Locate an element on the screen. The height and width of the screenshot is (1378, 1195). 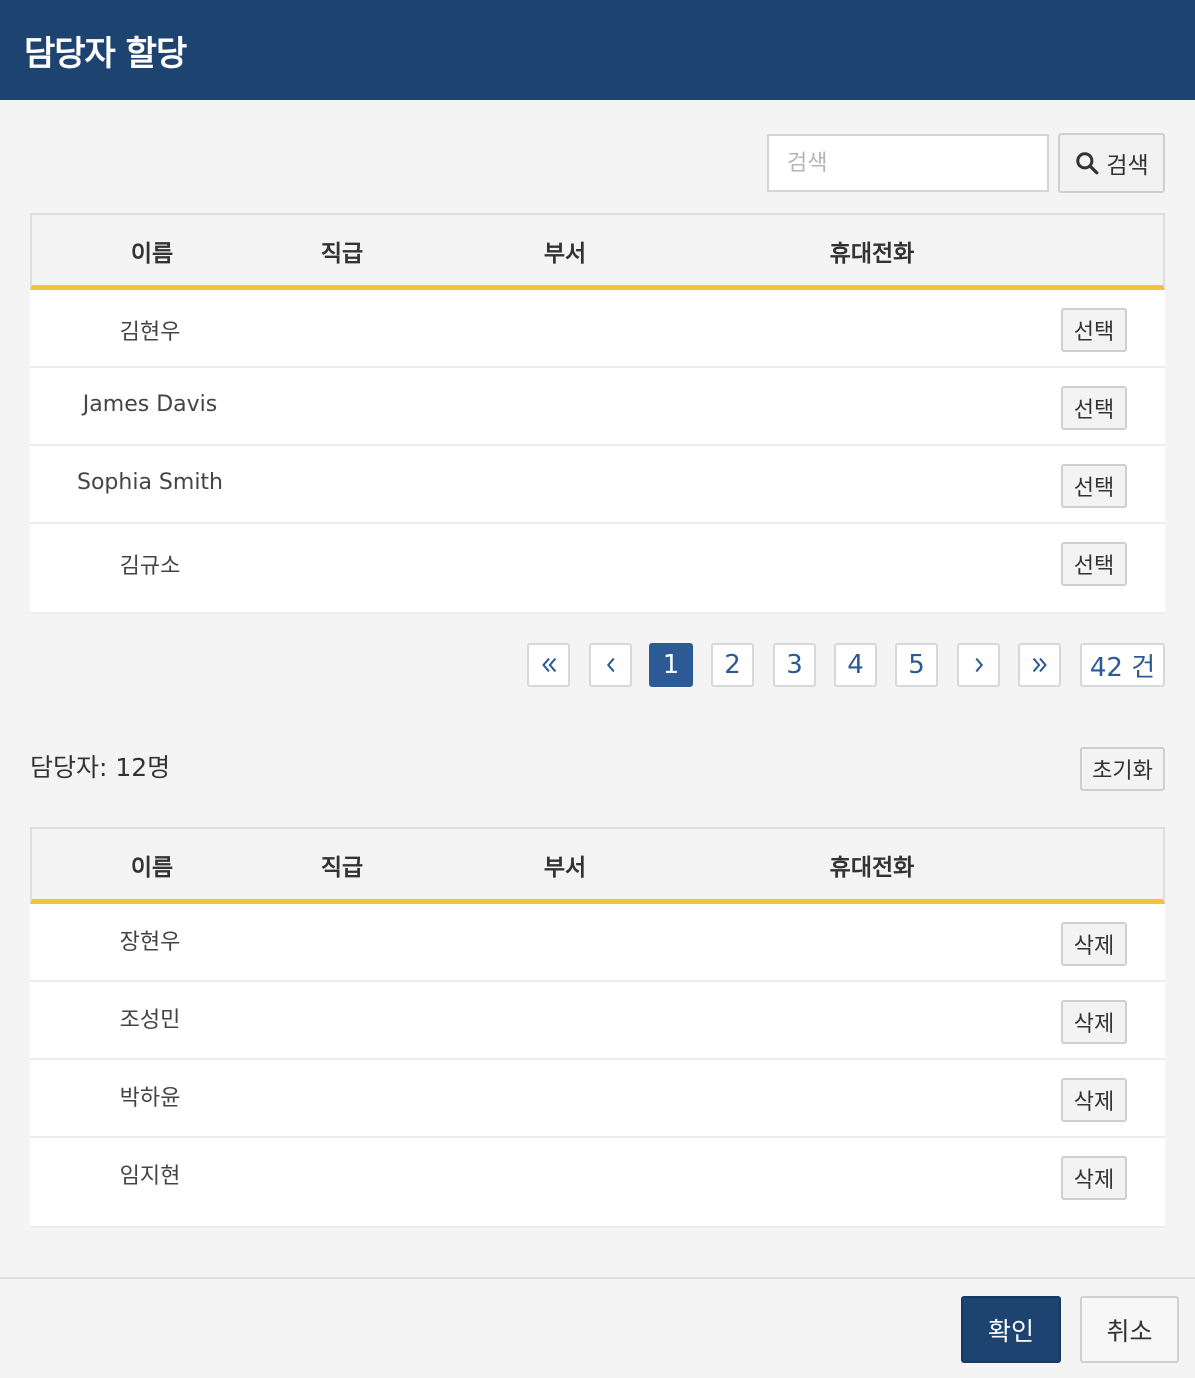
double-chevron-left-icon is located at coordinates (548, 665).